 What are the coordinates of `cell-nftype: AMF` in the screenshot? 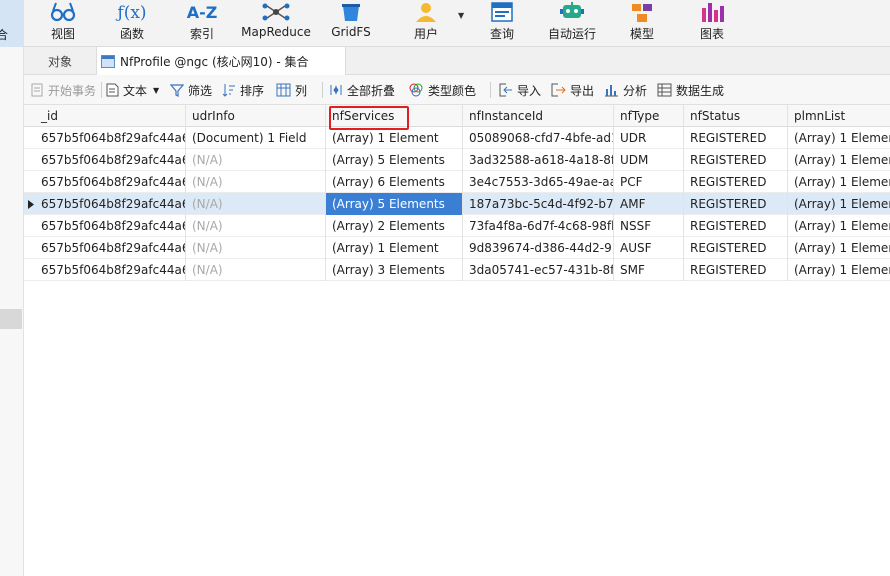 It's located at (649, 204).